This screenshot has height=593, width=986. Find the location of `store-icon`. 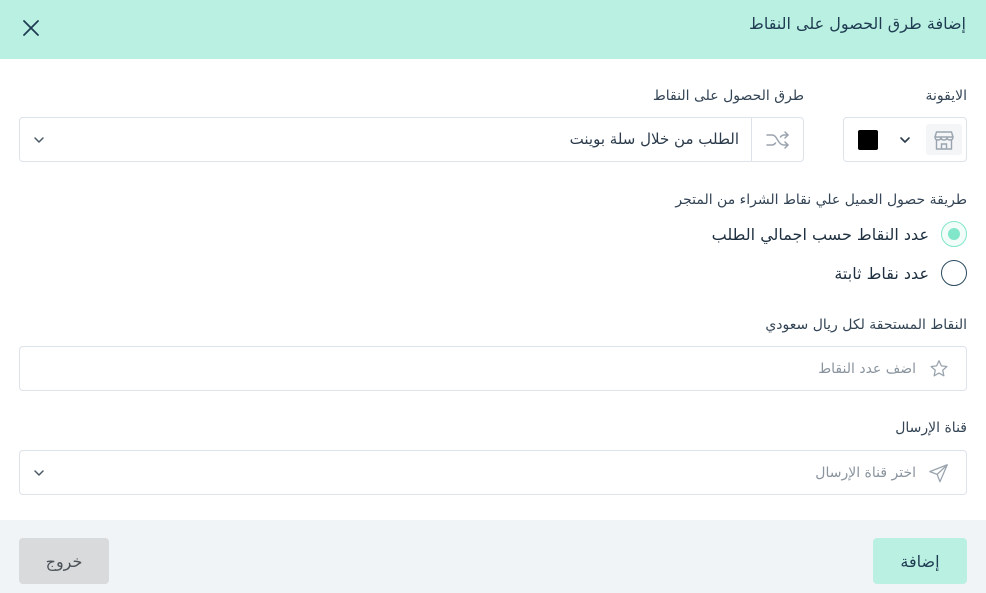

store-icon is located at coordinates (944, 140).